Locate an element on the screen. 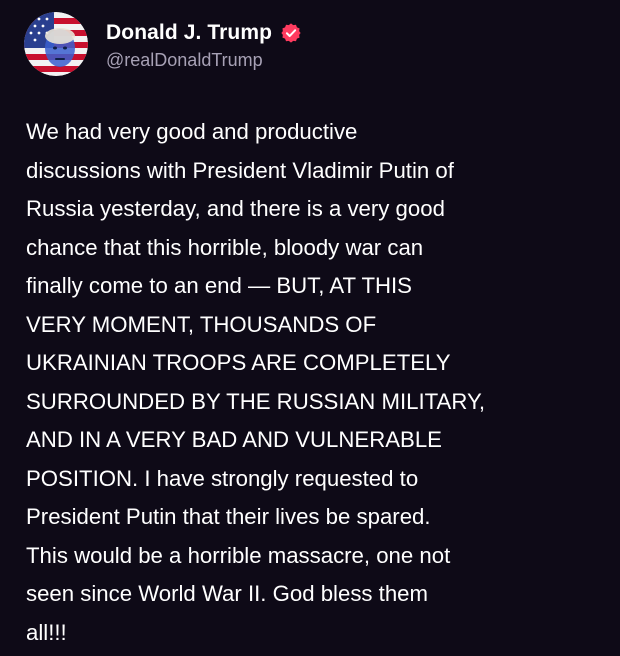  verified-badge-icon is located at coordinates (291, 33).